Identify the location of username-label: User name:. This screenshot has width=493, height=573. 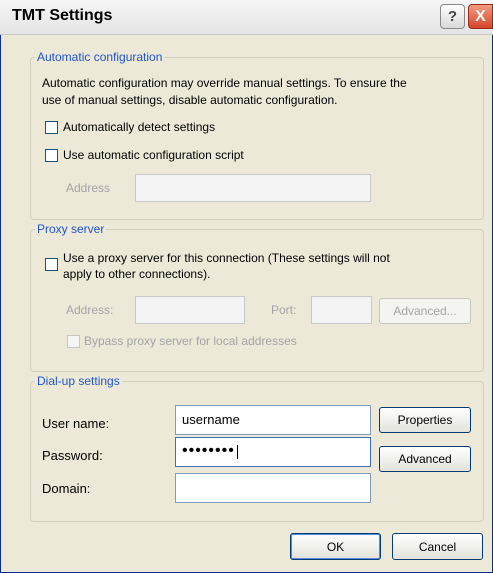
(76, 423).